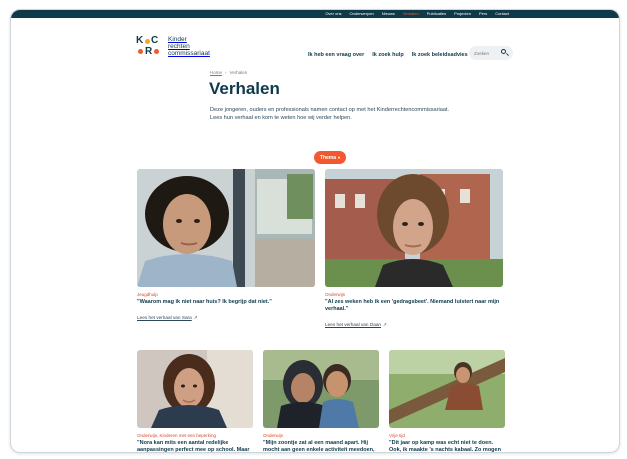  What do you see at coordinates (167, 318) in the screenshot?
I see `story-read-more-link: Lees het verhaal van Sara ↗` at bounding box center [167, 318].